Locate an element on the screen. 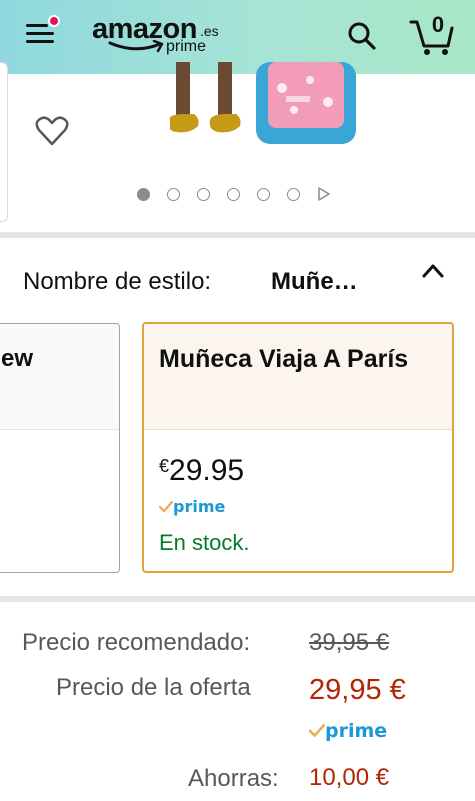 The height and width of the screenshot is (801, 475). image-carousel-dots is located at coordinates (234, 194).